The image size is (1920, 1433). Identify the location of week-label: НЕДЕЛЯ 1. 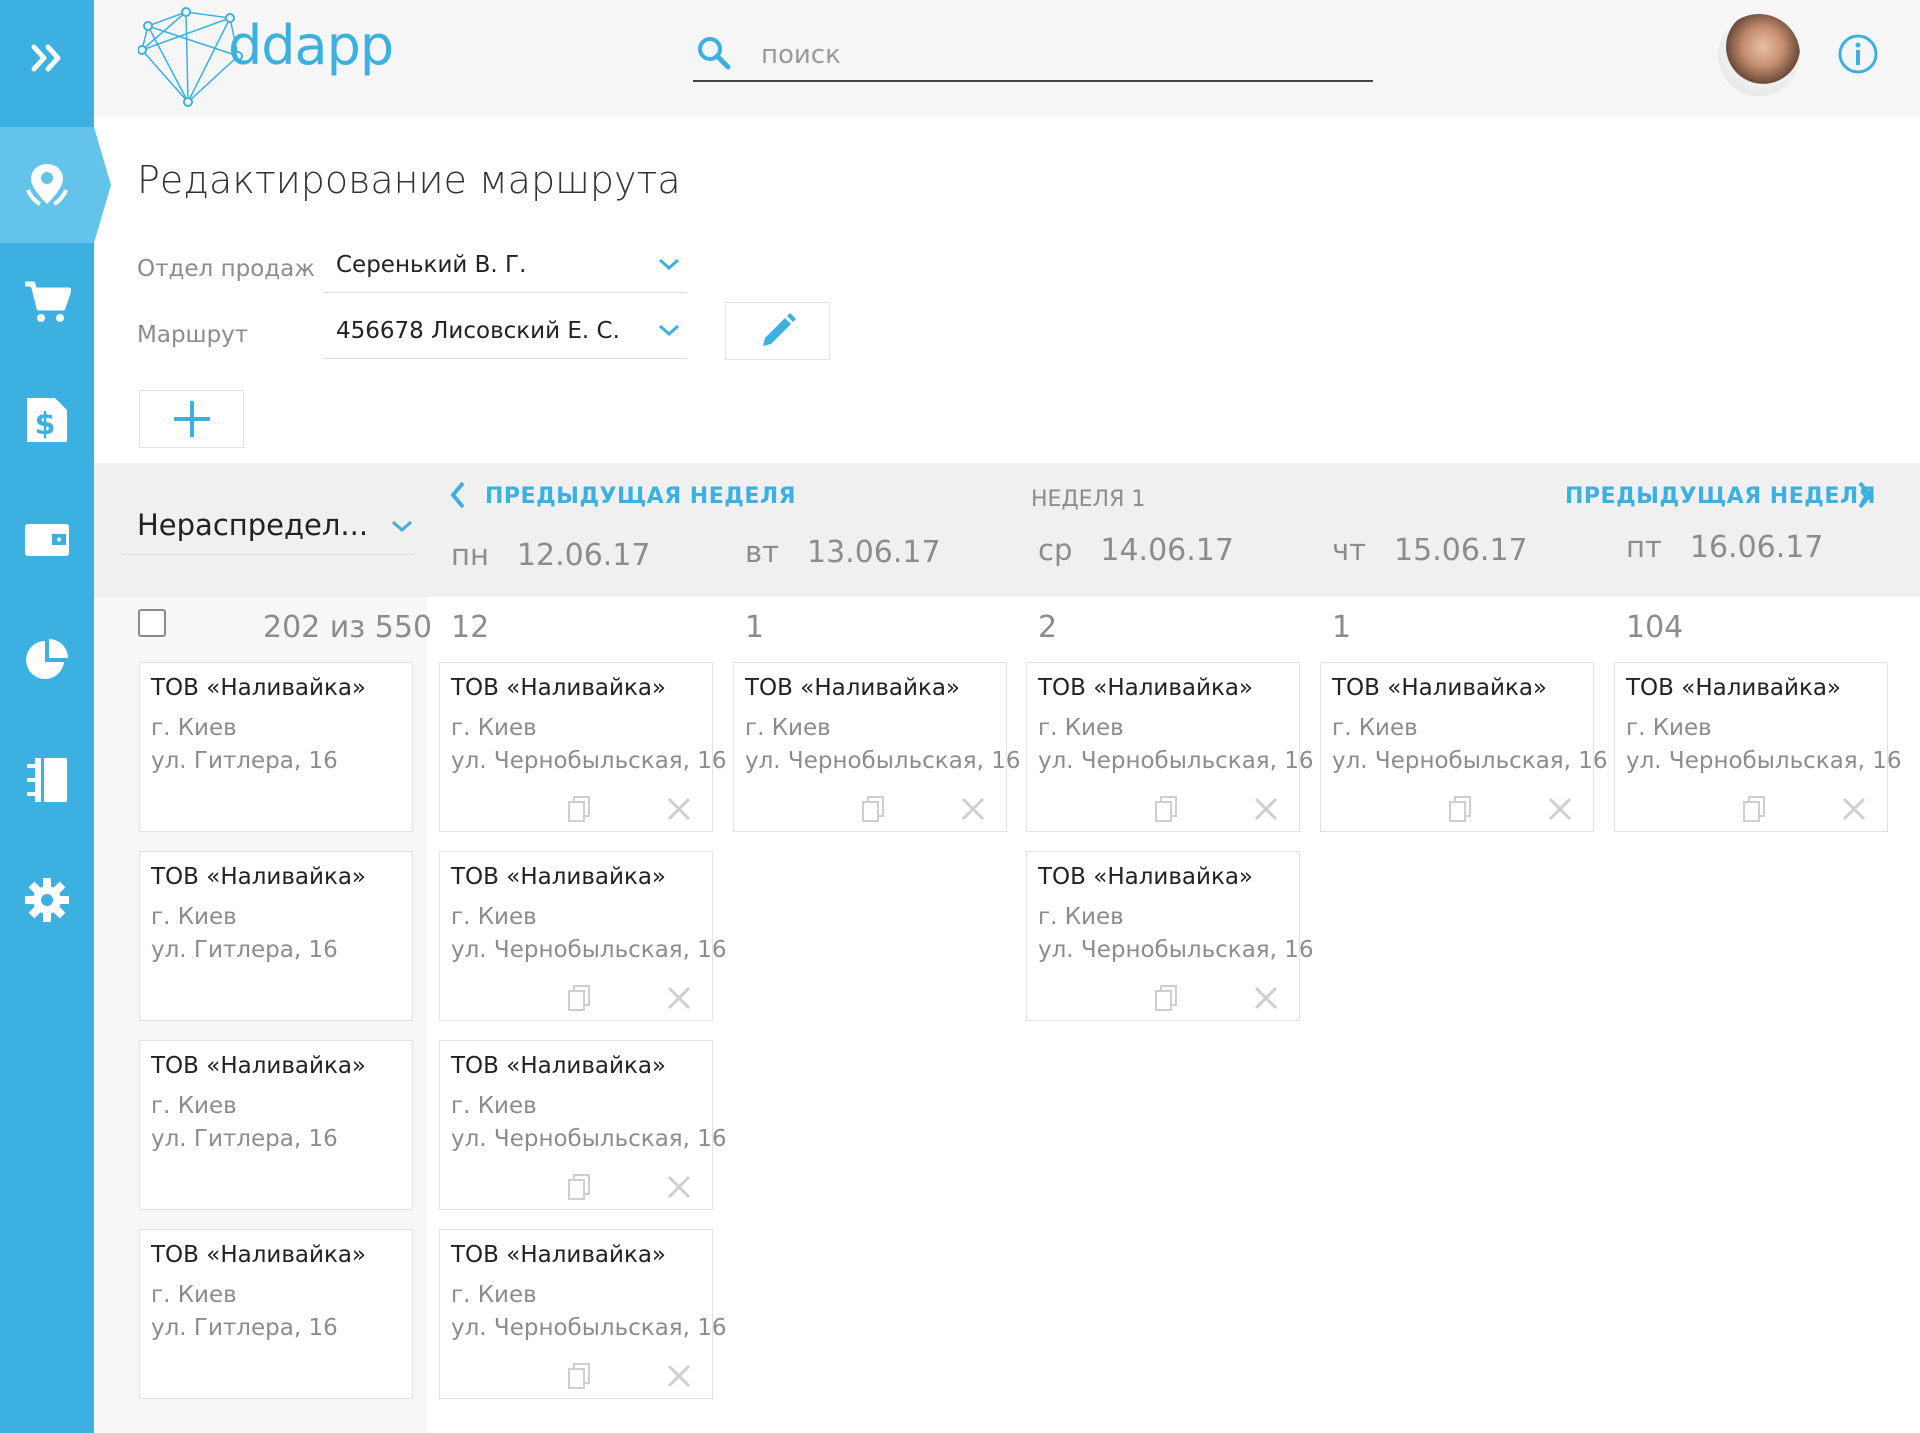
(1088, 499).